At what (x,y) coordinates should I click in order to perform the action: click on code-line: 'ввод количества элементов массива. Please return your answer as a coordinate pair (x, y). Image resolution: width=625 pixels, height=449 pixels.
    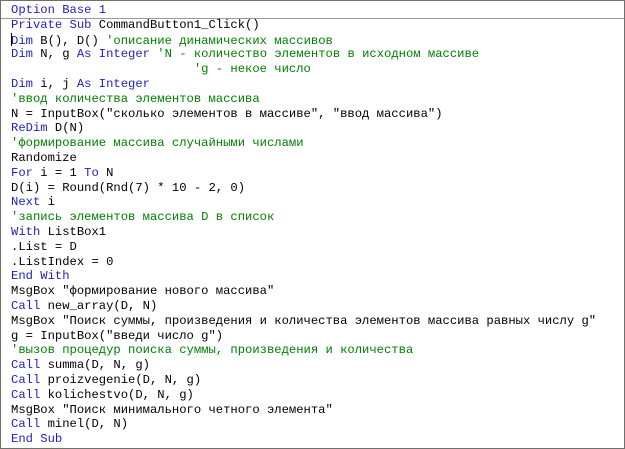
    Looking at the image, I should click on (316, 99).